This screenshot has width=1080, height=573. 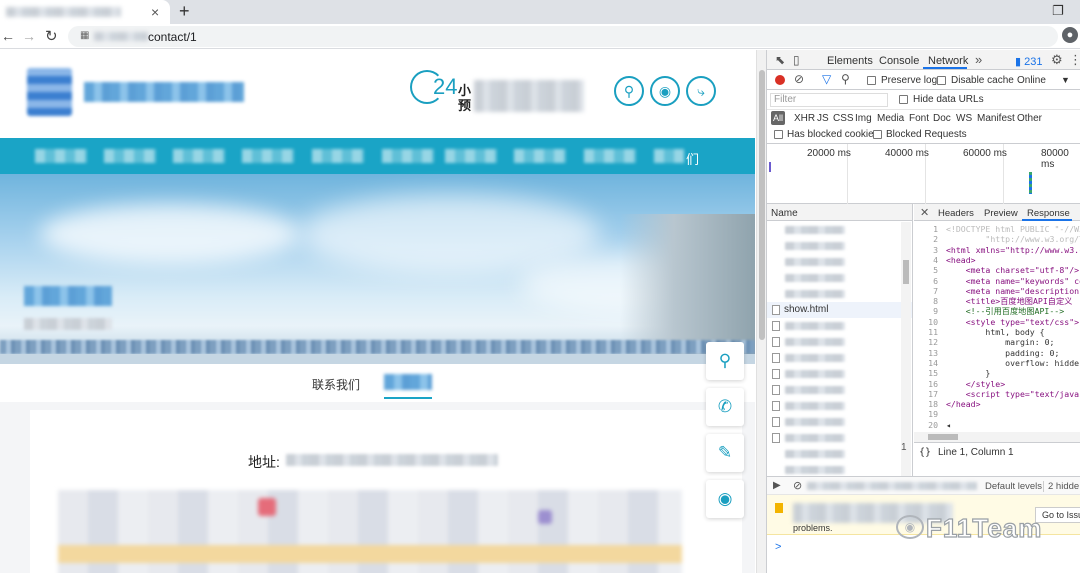 I want to click on page-scrollbar, so click(x=761, y=311).